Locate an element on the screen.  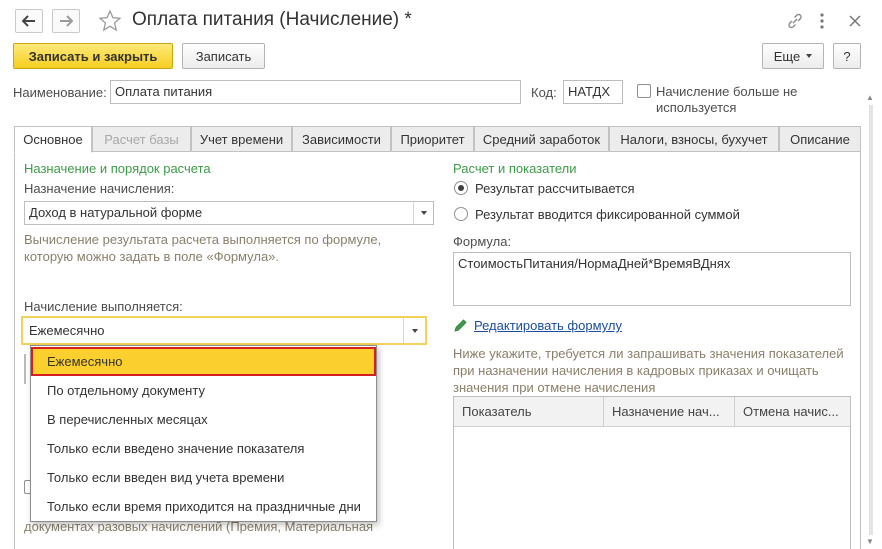
back-arrow-icon is located at coordinates (28, 21).